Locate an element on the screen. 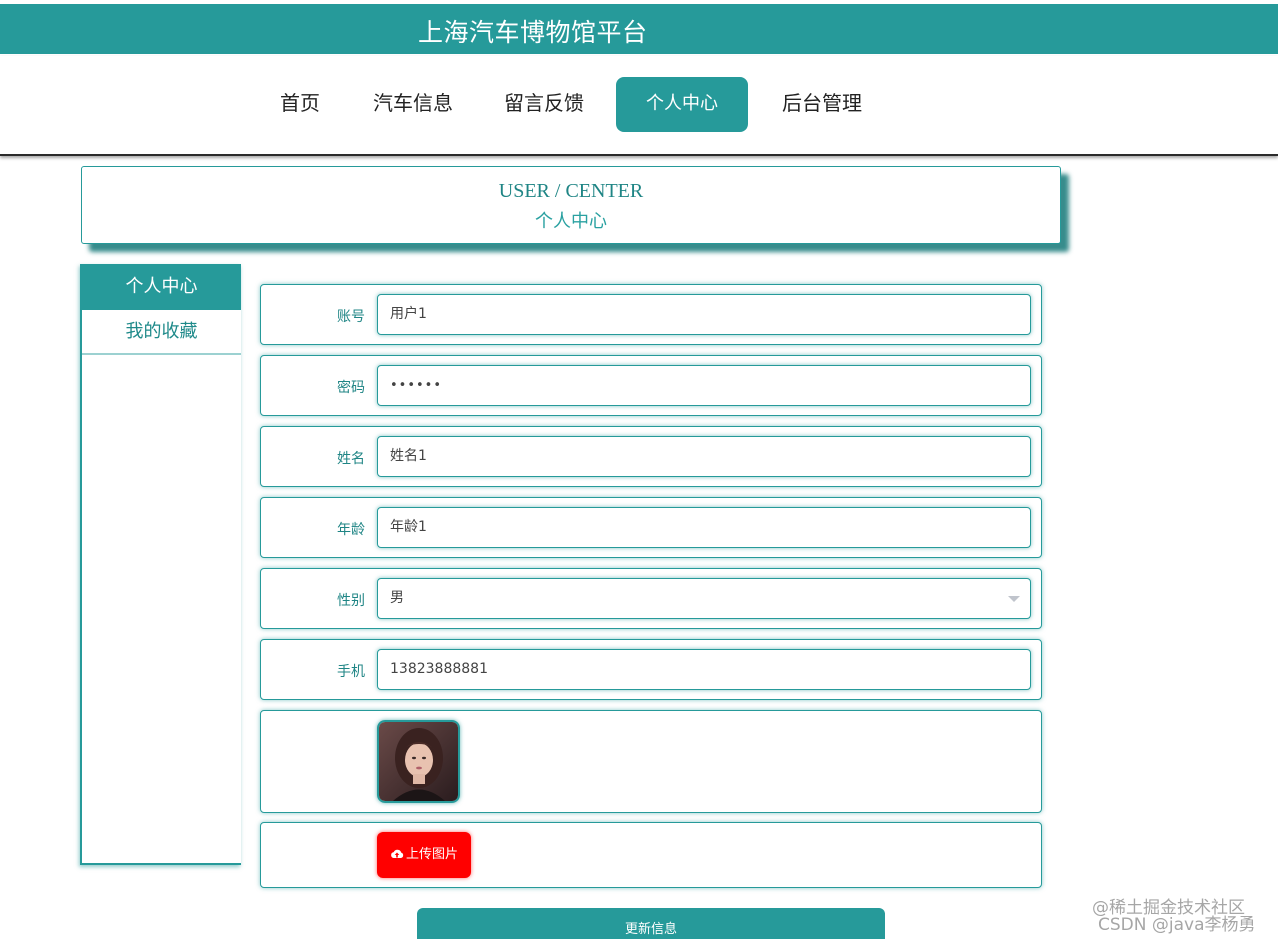  cloud-upload-icon is located at coordinates (397, 853).